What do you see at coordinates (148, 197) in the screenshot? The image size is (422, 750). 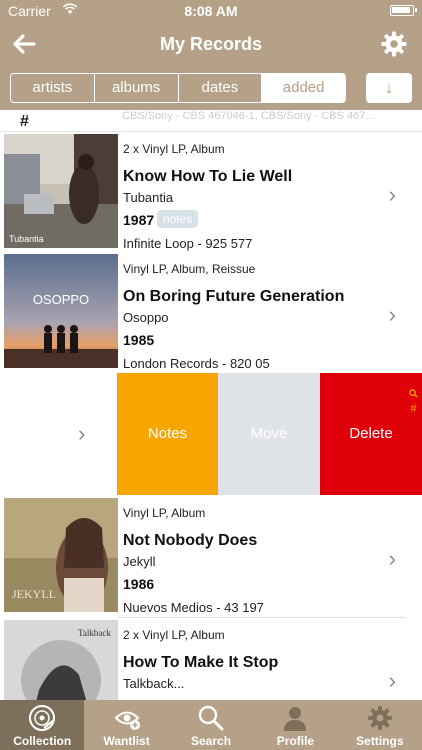 I see `record-artist: Tubantia` at bounding box center [148, 197].